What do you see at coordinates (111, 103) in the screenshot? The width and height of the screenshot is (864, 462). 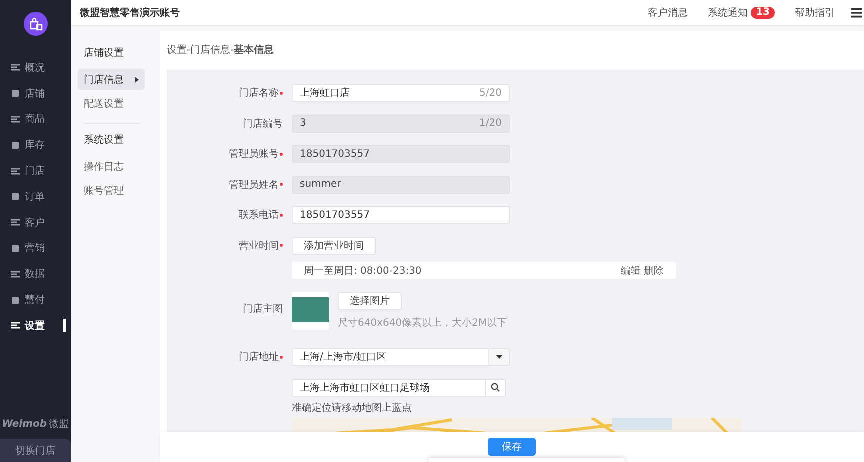 I see `subnav-item: 配送设置` at bounding box center [111, 103].